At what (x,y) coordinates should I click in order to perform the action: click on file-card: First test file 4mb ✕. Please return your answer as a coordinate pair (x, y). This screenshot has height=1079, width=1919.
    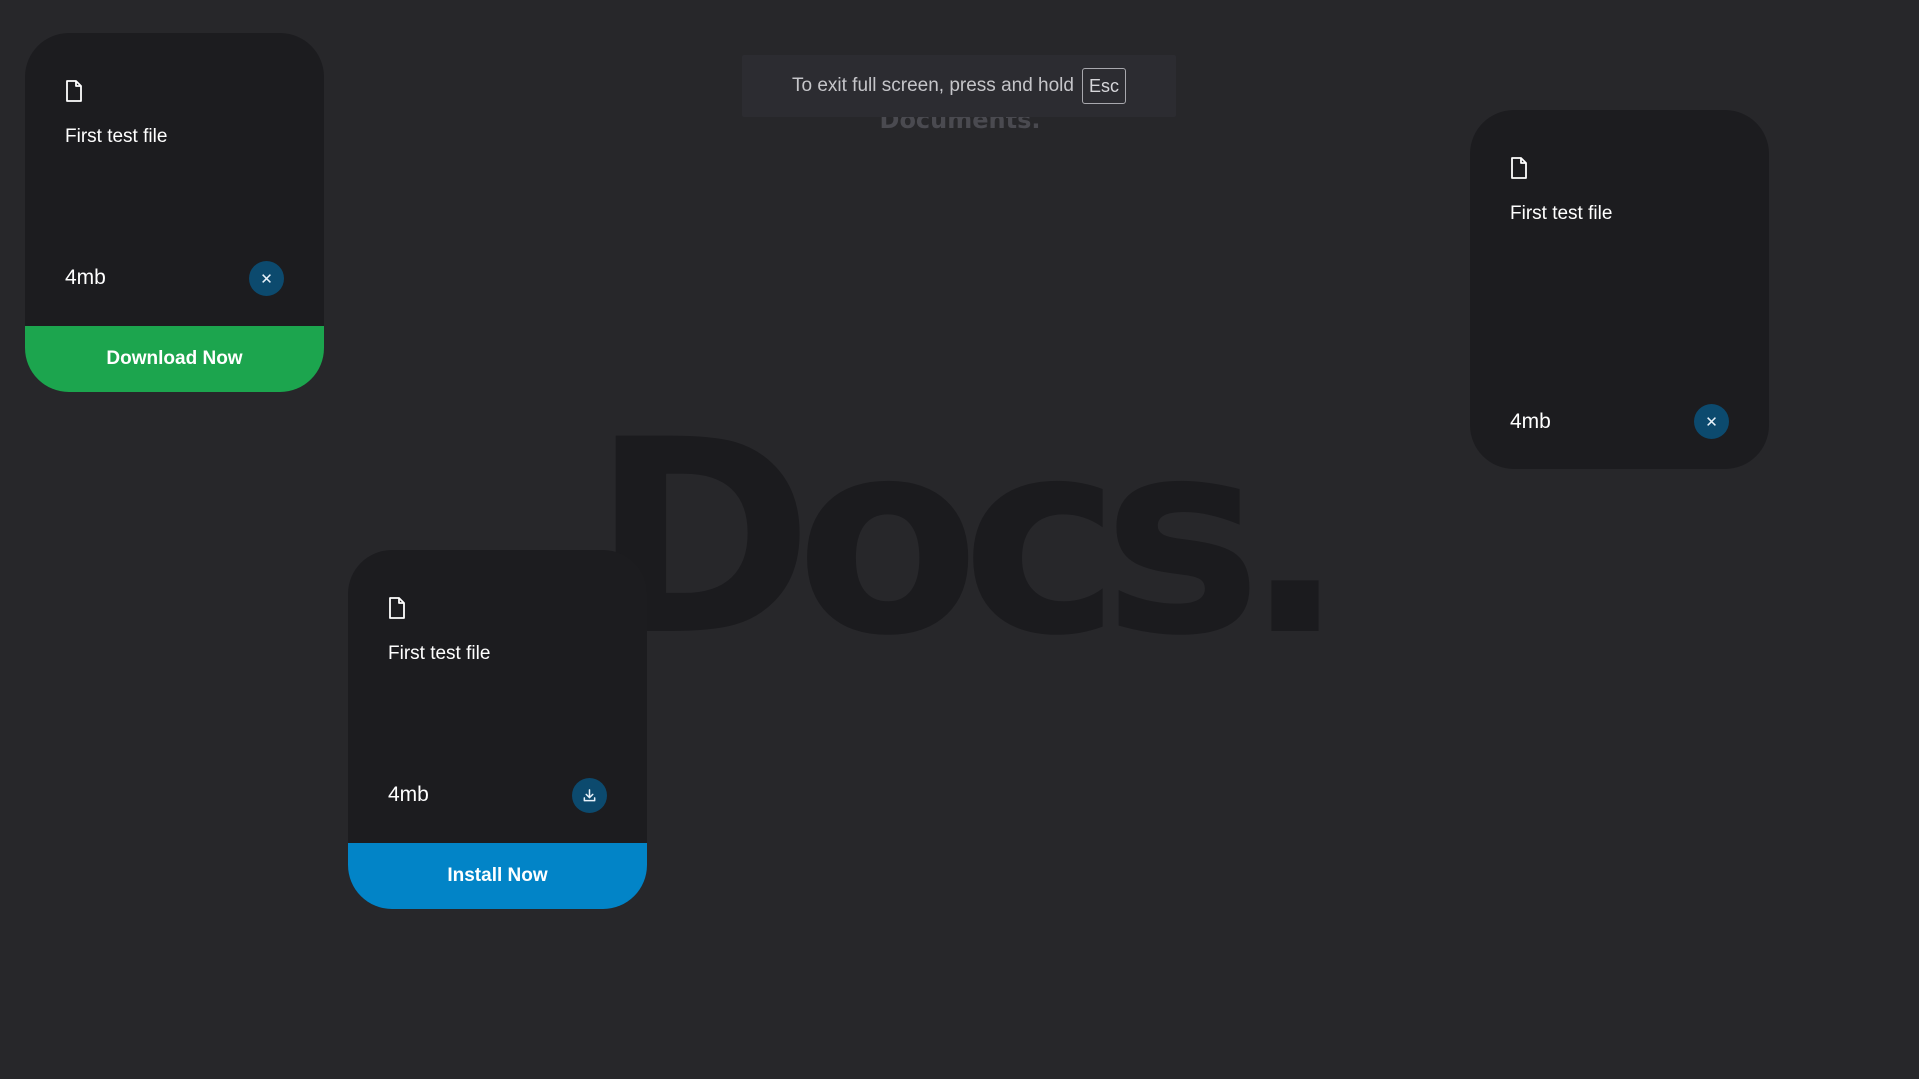
    Looking at the image, I should click on (1619, 289).